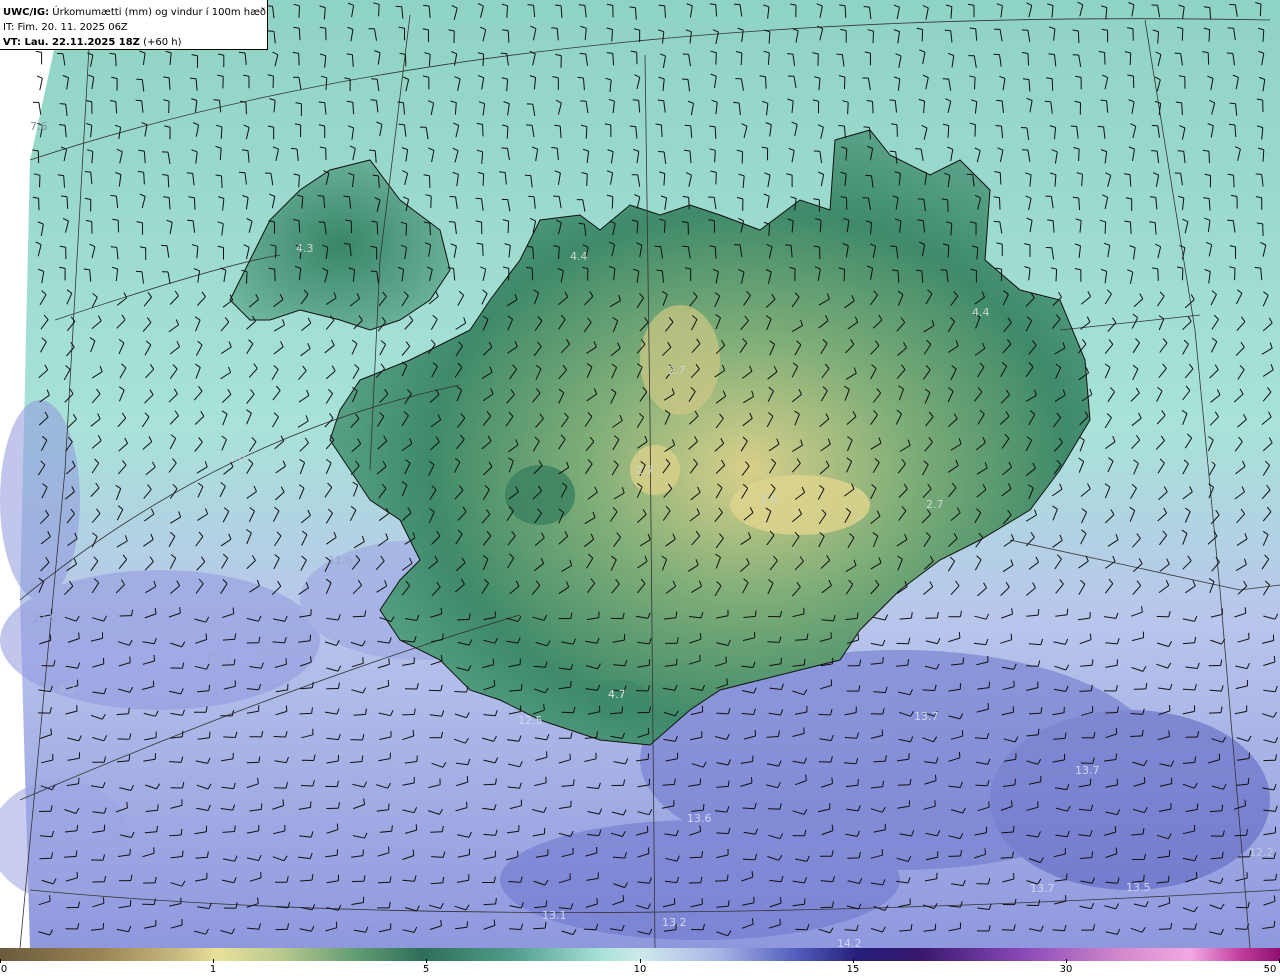  What do you see at coordinates (677, 370) in the screenshot?
I see `map-value-label: 2.7` at bounding box center [677, 370].